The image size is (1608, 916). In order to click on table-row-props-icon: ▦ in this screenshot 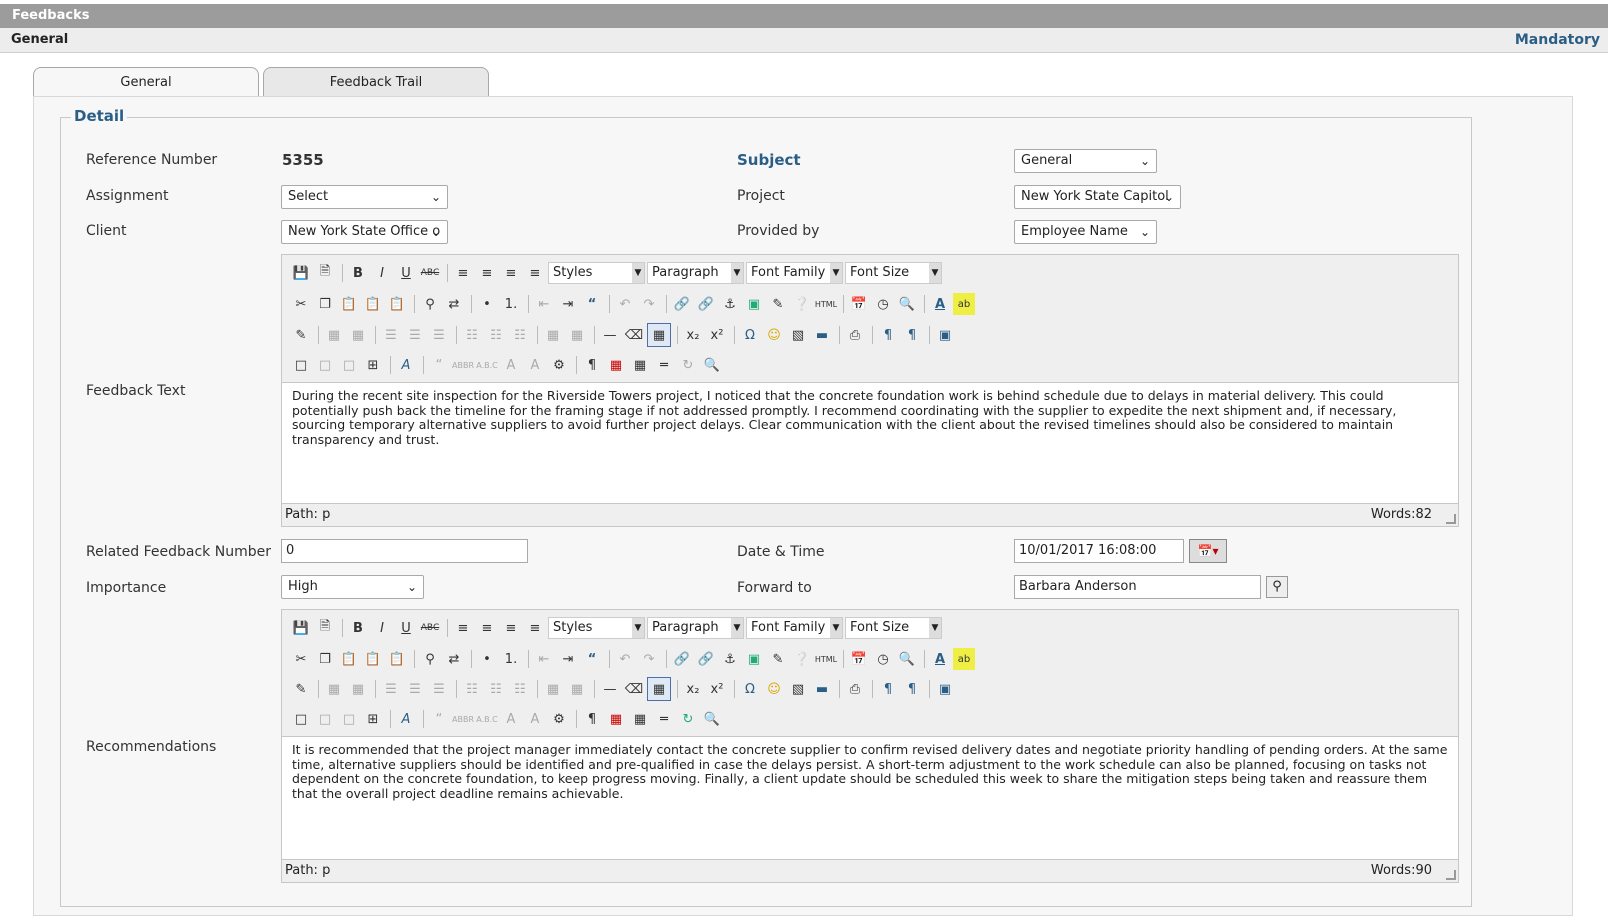, I will do `click(334, 335)`.